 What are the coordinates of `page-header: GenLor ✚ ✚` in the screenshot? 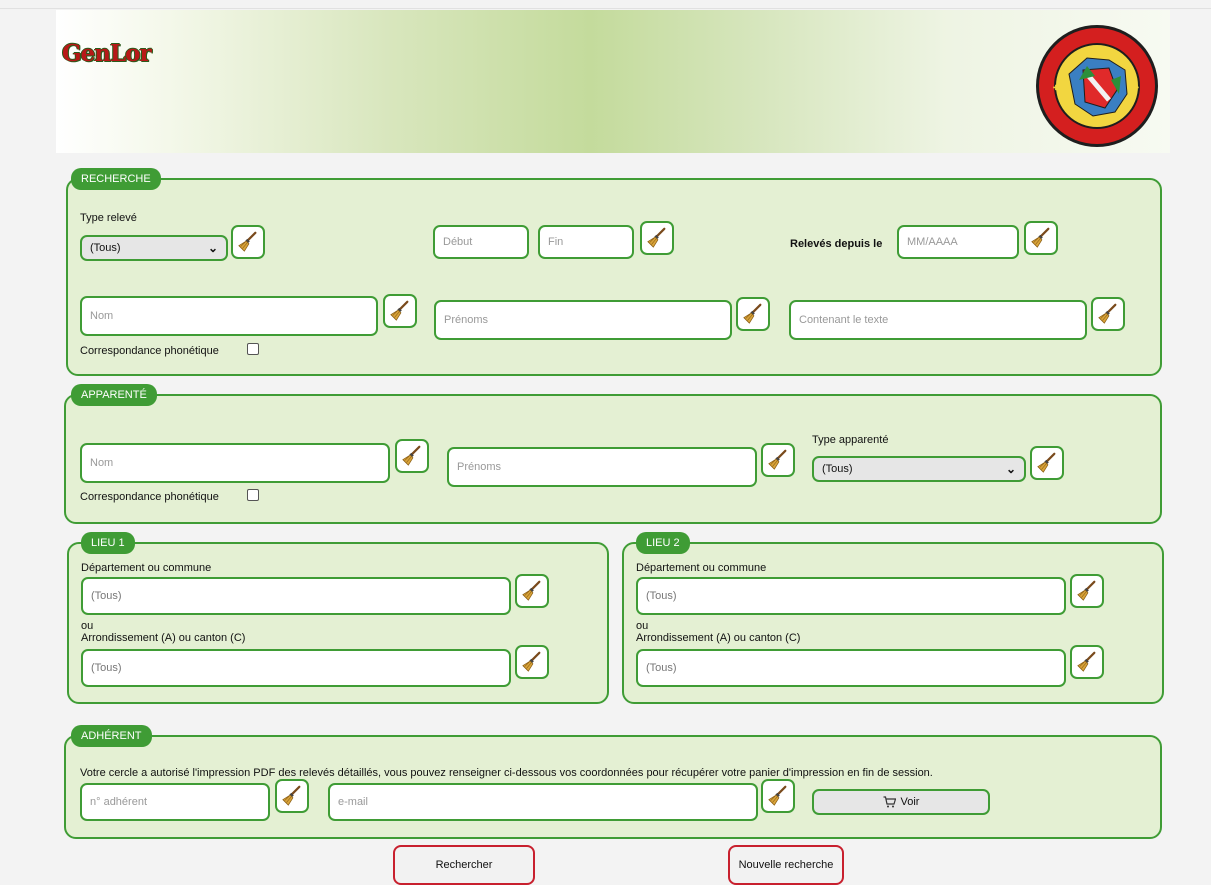 It's located at (613, 81).